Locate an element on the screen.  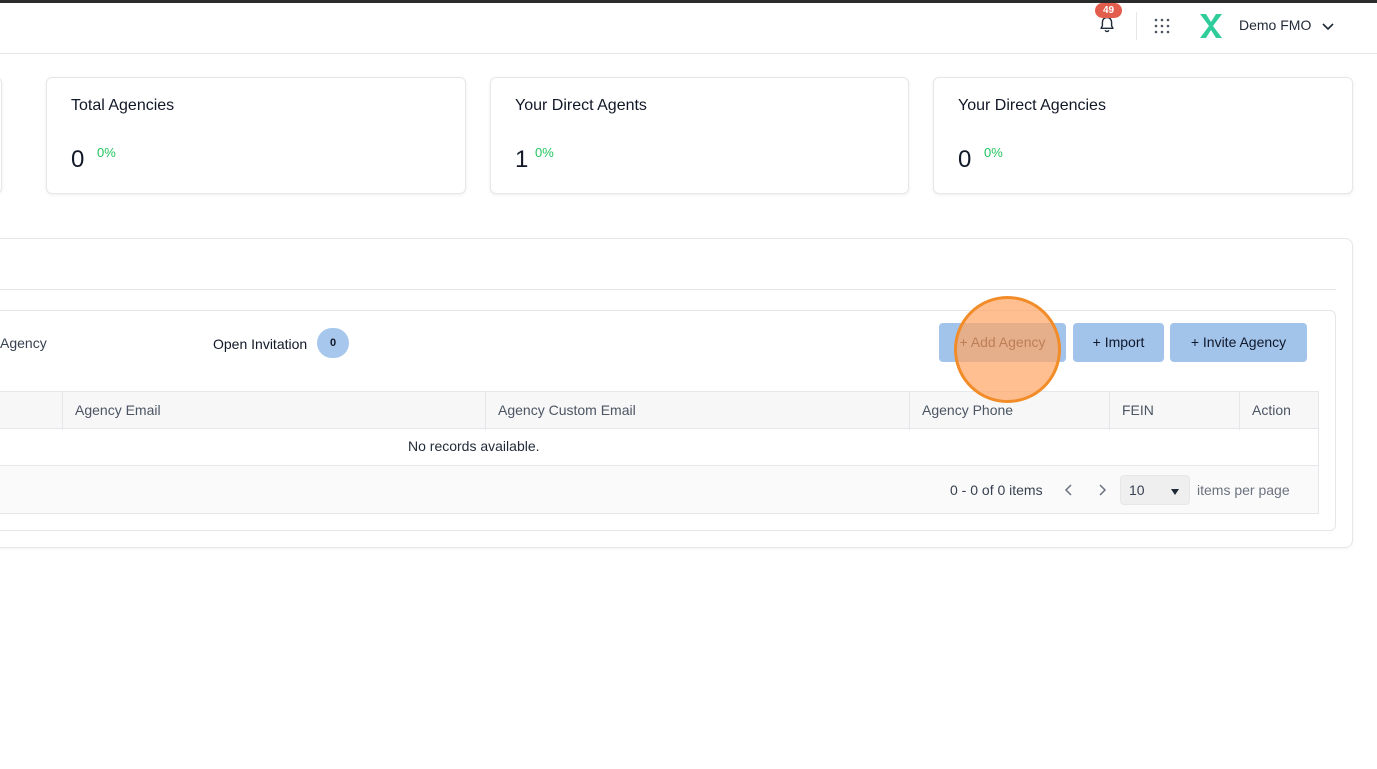
tab-agency: Agency is located at coordinates (23, 343).